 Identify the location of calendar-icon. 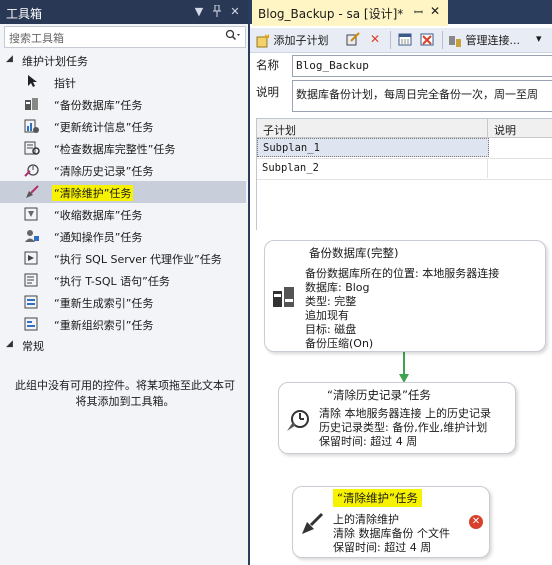
(405, 39).